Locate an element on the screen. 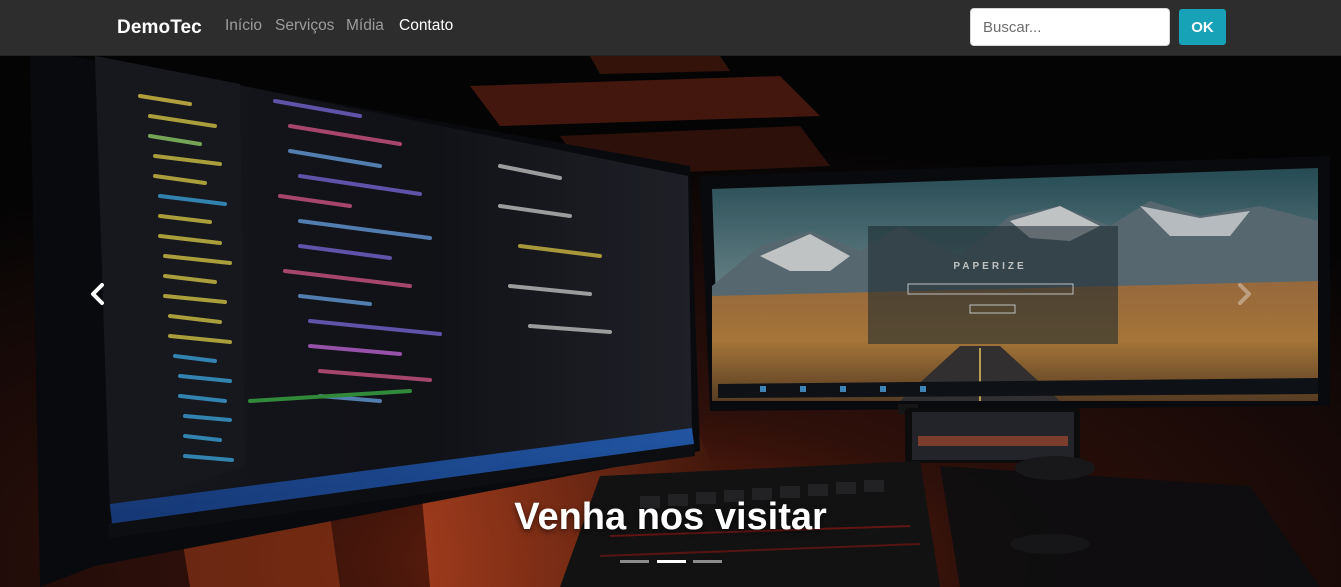 The height and width of the screenshot is (587, 1341). nav-link-contato: Contato is located at coordinates (426, 26).